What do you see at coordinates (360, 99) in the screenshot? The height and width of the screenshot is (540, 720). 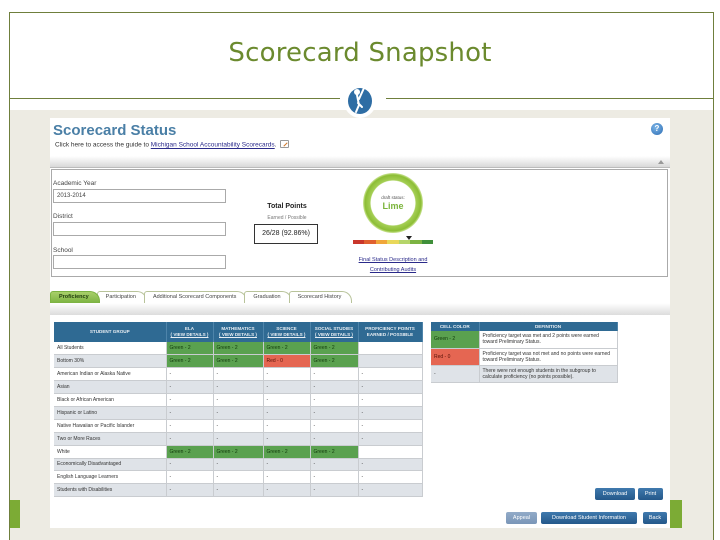 I see `mde-logo-icon` at bounding box center [360, 99].